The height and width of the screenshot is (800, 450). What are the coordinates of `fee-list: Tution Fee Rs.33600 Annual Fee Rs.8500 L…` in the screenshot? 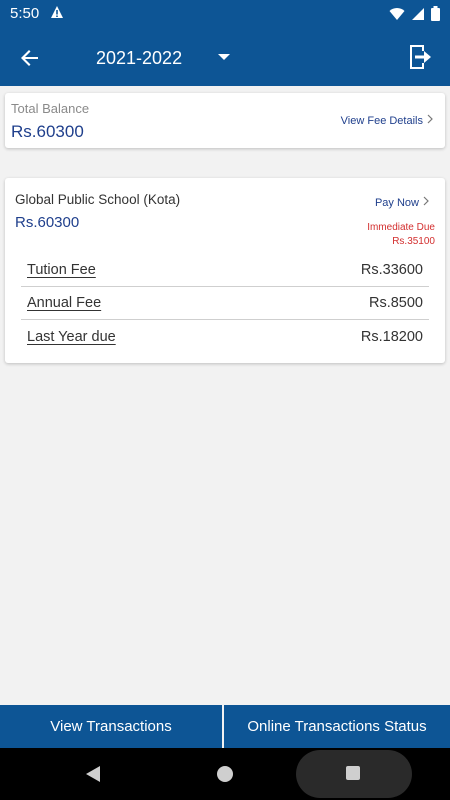 It's located at (225, 303).